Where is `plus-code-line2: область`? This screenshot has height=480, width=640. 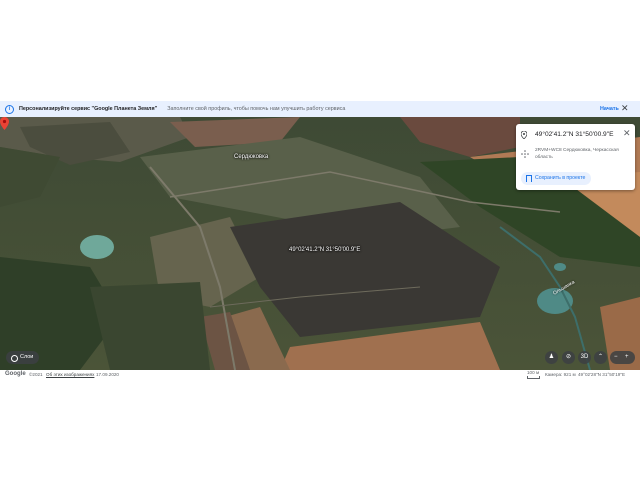 plus-code-line2: область is located at coordinates (544, 157).